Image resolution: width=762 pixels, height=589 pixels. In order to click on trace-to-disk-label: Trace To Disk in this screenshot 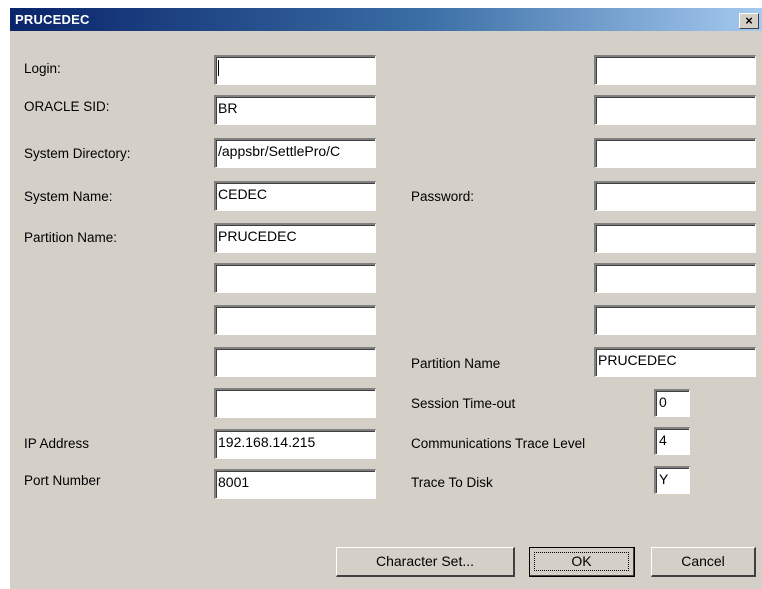, I will do `click(452, 482)`.